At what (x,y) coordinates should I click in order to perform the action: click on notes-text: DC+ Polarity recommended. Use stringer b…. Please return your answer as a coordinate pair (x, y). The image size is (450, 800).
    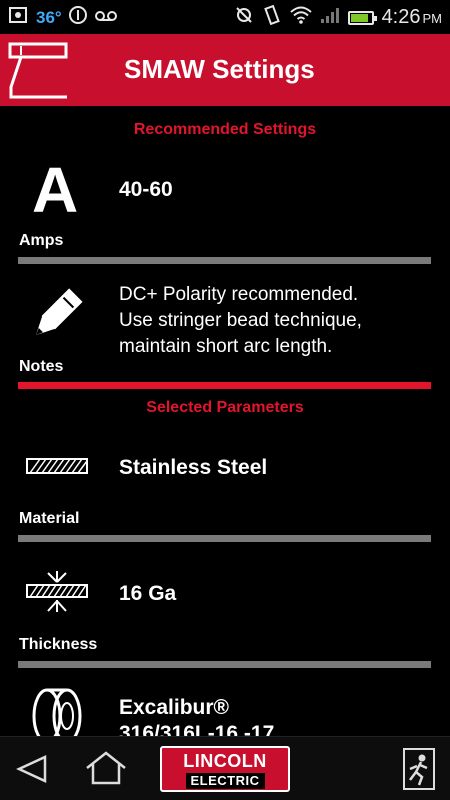
    Looking at the image, I should click on (279, 321).